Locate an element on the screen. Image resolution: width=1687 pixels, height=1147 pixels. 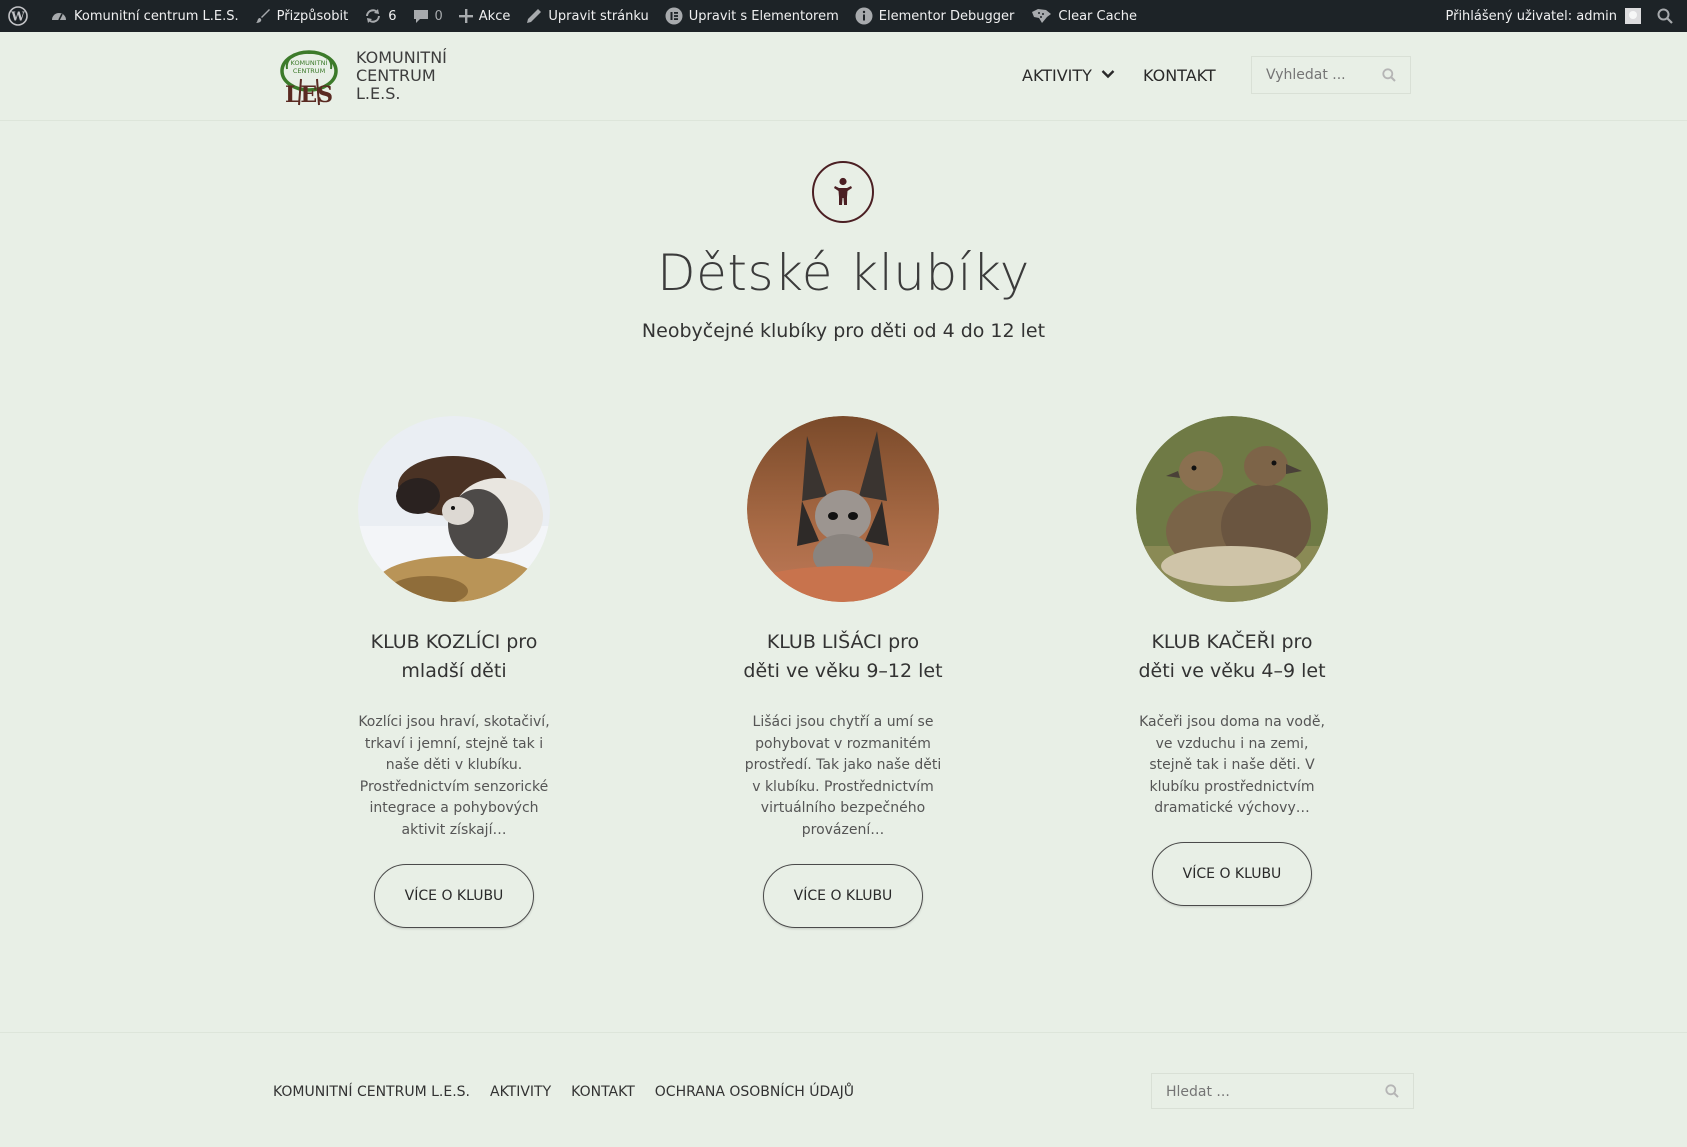
comments-count: 0 is located at coordinates (438, 16).